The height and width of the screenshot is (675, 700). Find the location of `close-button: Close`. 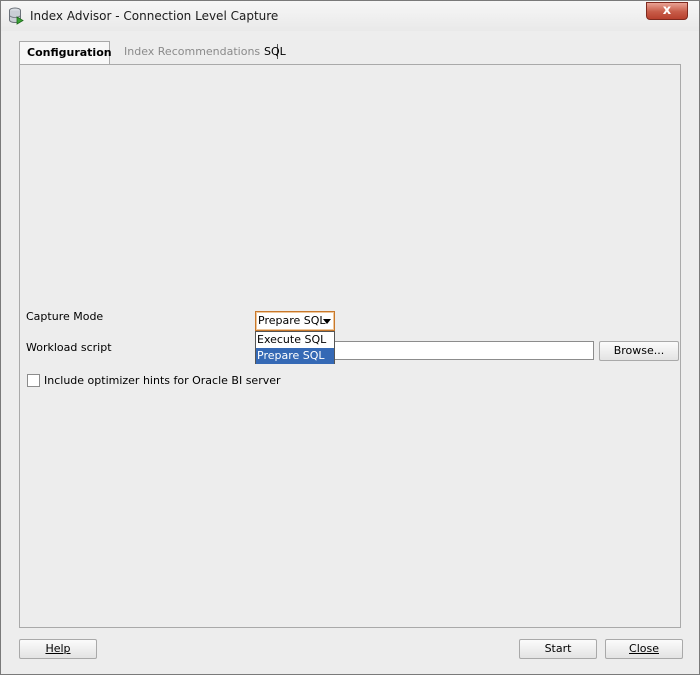

close-button: Close is located at coordinates (644, 649).